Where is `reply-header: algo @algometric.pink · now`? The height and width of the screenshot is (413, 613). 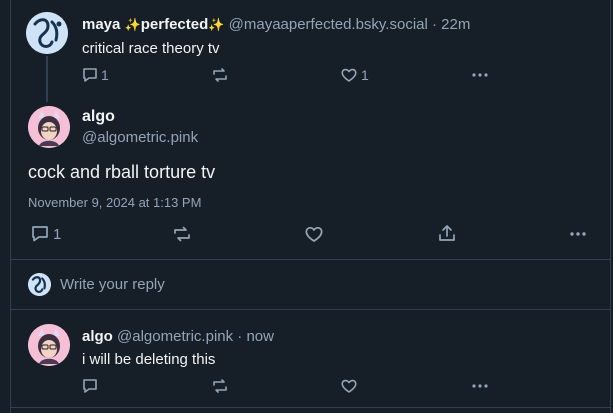 reply-header: algo @algometric.pink · now is located at coordinates (178, 336).